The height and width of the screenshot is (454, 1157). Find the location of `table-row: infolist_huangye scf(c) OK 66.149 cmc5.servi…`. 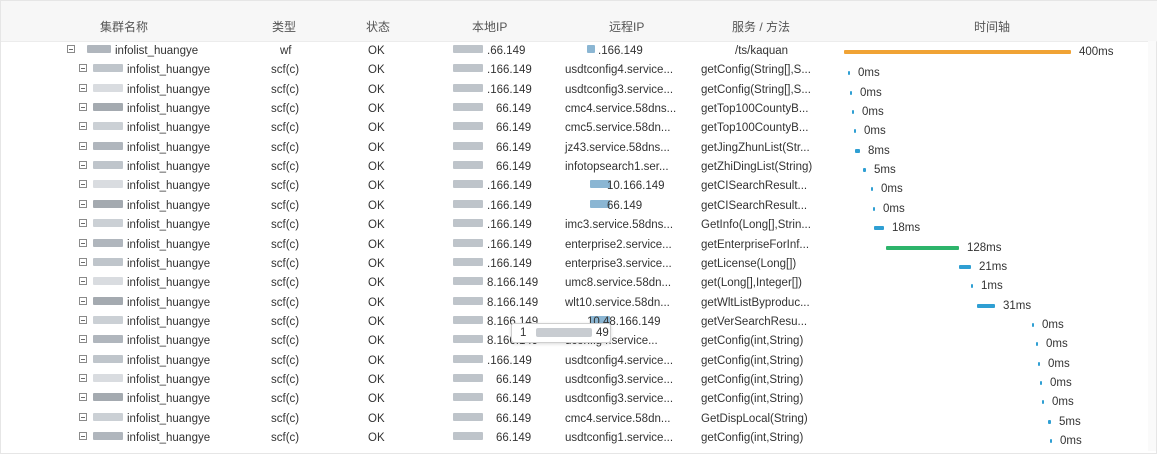

table-row: infolist_huangye scf(c) OK 66.149 cmc5.servi… is located at coordinates (579, 127).